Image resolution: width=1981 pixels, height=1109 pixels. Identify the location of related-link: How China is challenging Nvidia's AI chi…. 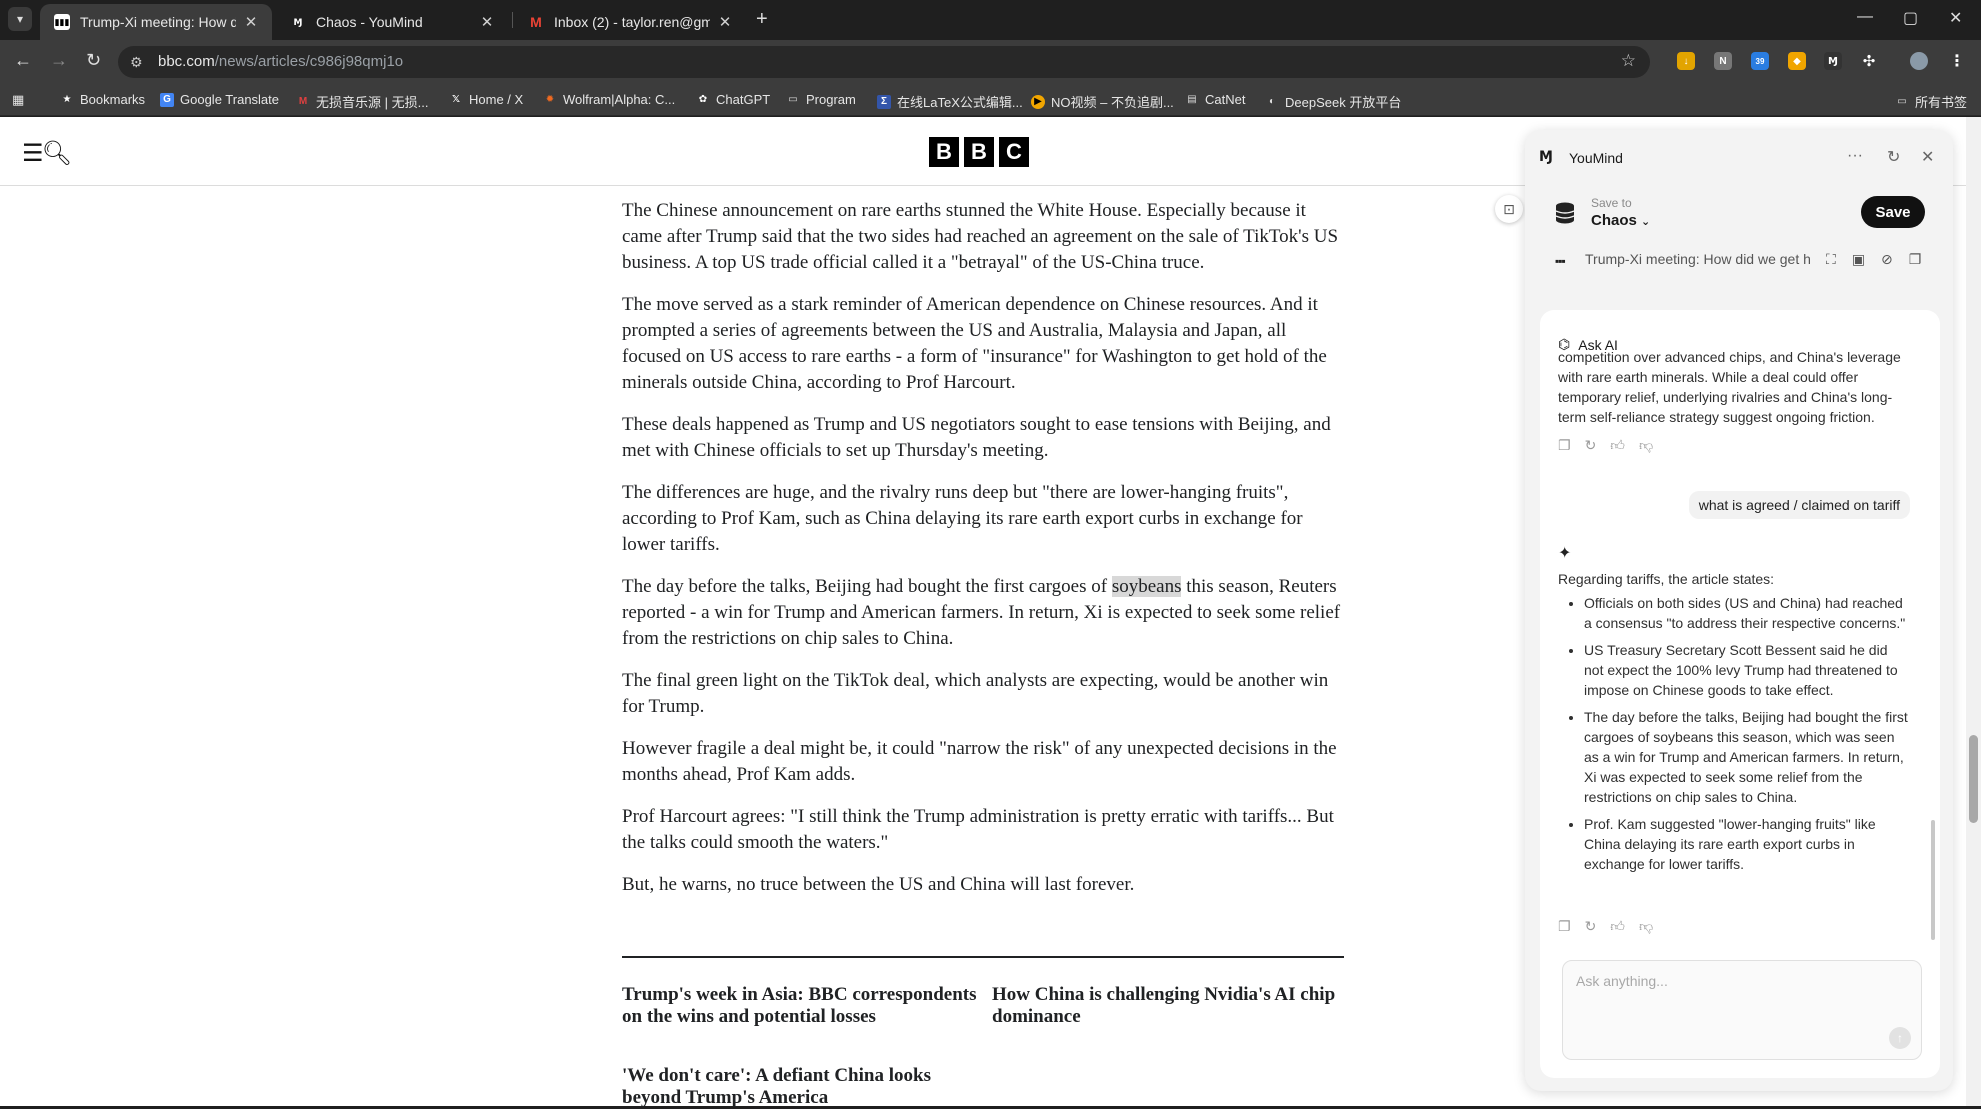
(1170, 1006).